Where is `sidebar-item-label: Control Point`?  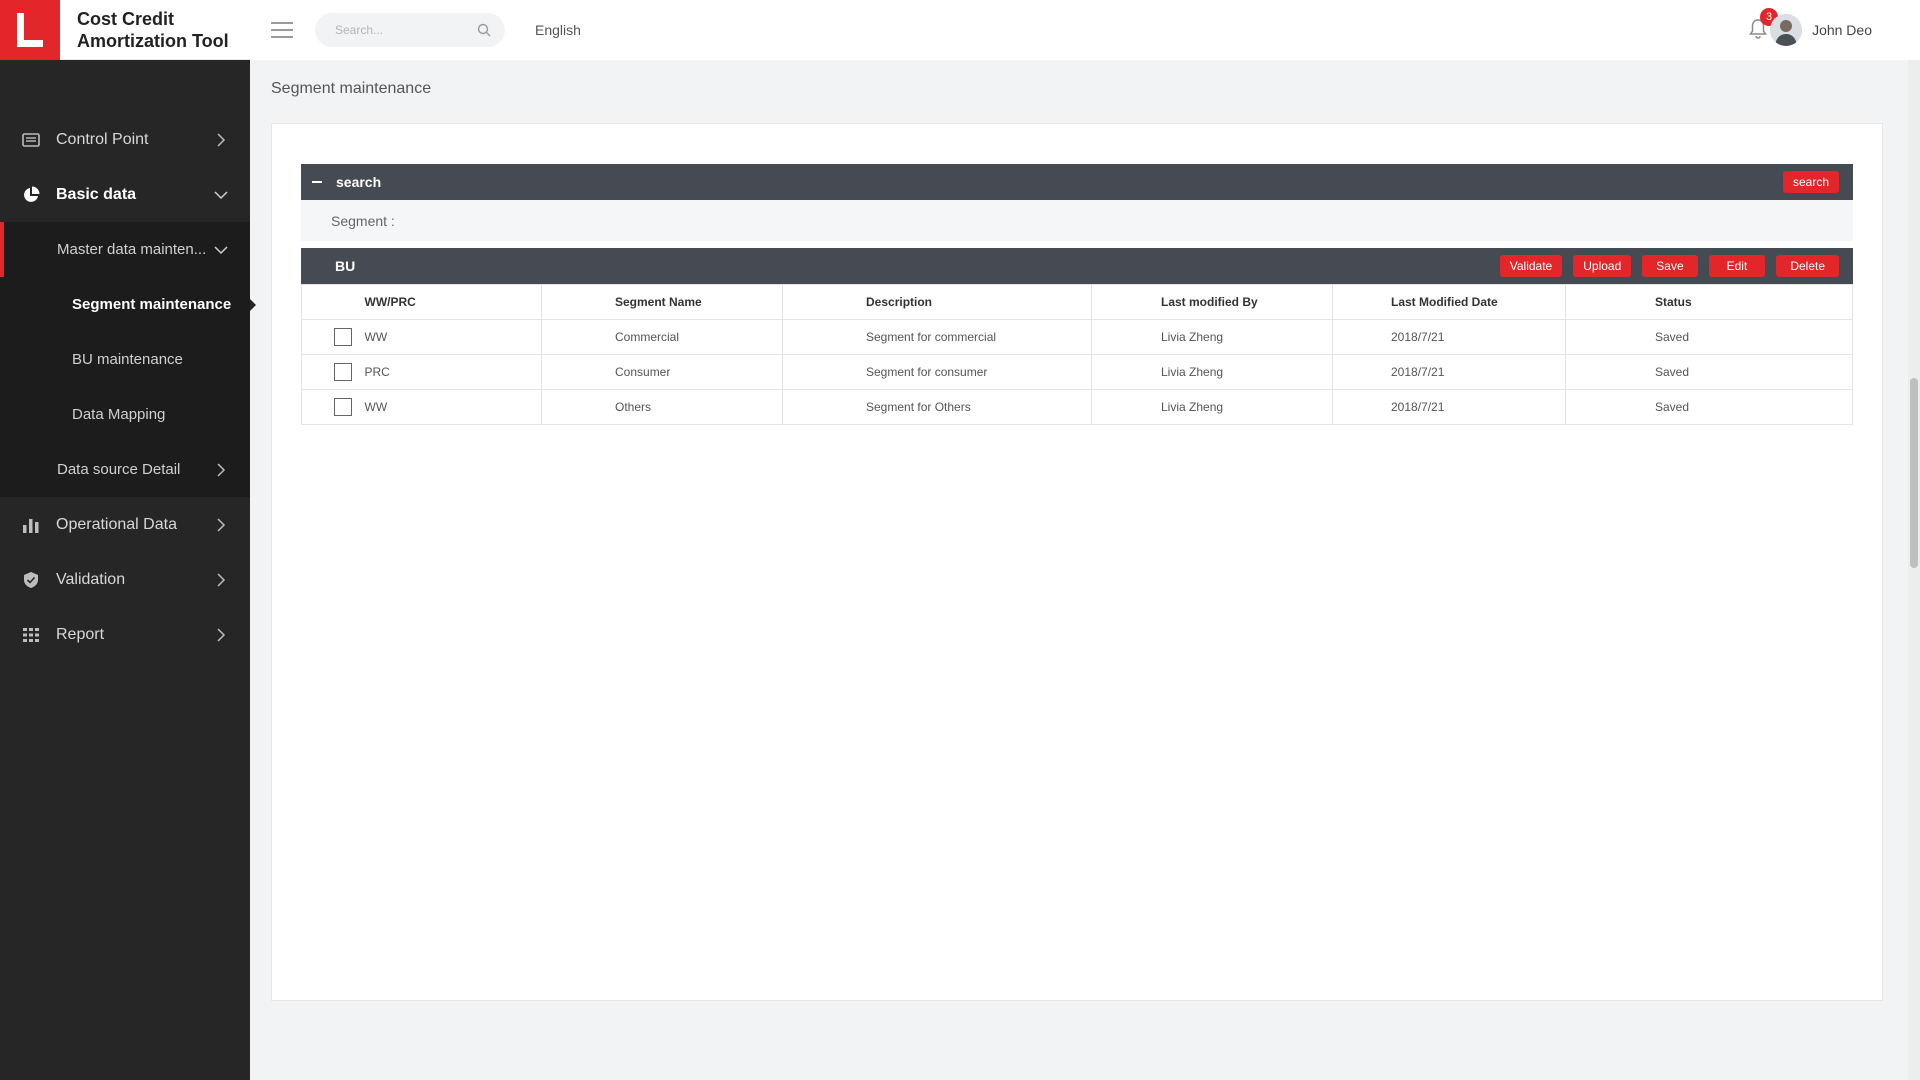
sidebar-item-label: Control Point is located at coordinates (102, 139).